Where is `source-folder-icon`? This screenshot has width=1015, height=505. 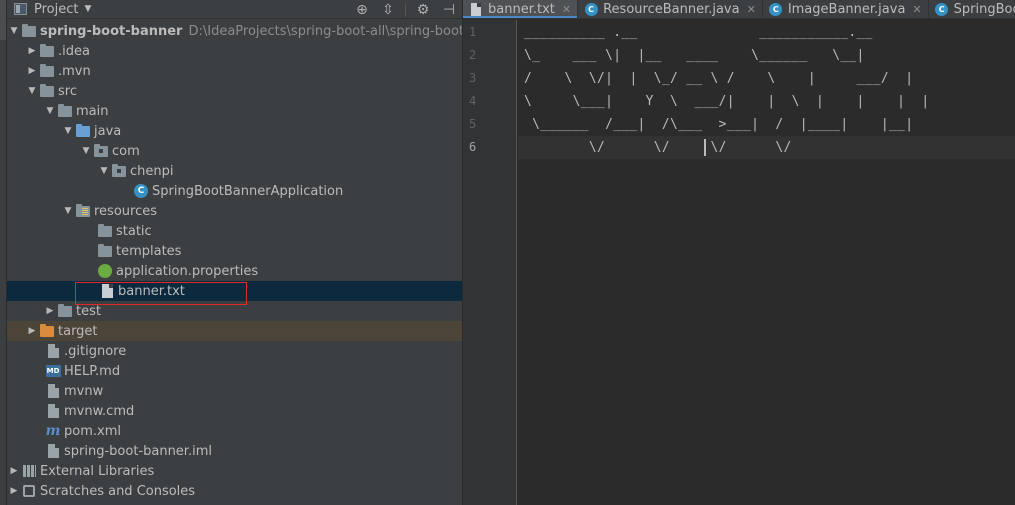 source-folder-icon is located at coordinates (83, 131).